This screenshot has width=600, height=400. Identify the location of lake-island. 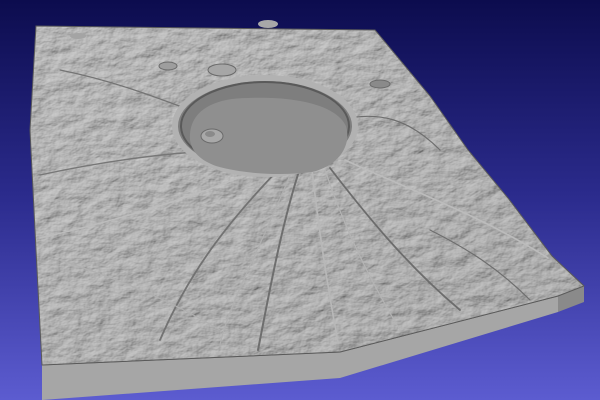
(212, 136).